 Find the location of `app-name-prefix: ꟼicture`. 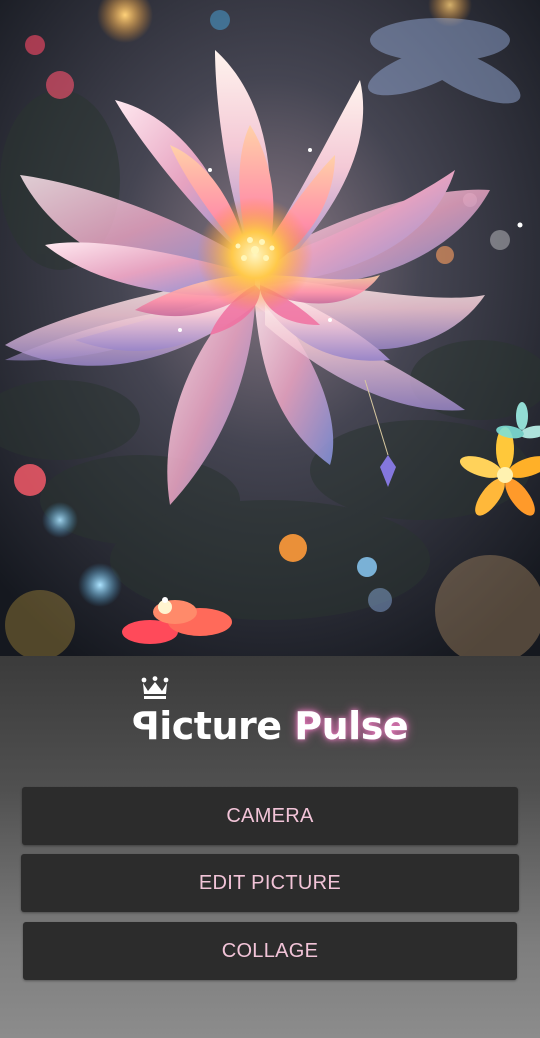

app-name-prefix: ꟼicture is located at coordinates (206, 726).